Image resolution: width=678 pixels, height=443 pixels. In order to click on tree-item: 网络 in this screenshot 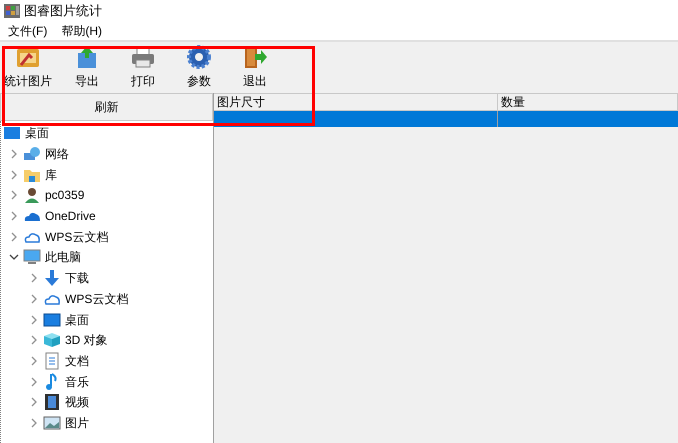, I will do `click(57, 154)`.